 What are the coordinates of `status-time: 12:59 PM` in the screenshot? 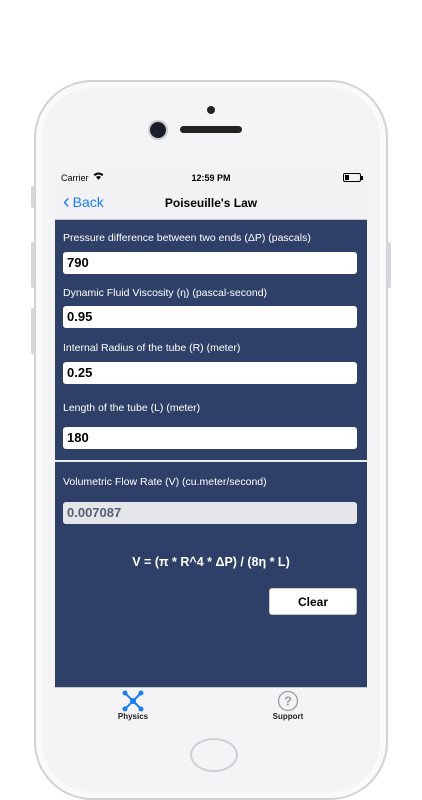 It's located at (211, 178).